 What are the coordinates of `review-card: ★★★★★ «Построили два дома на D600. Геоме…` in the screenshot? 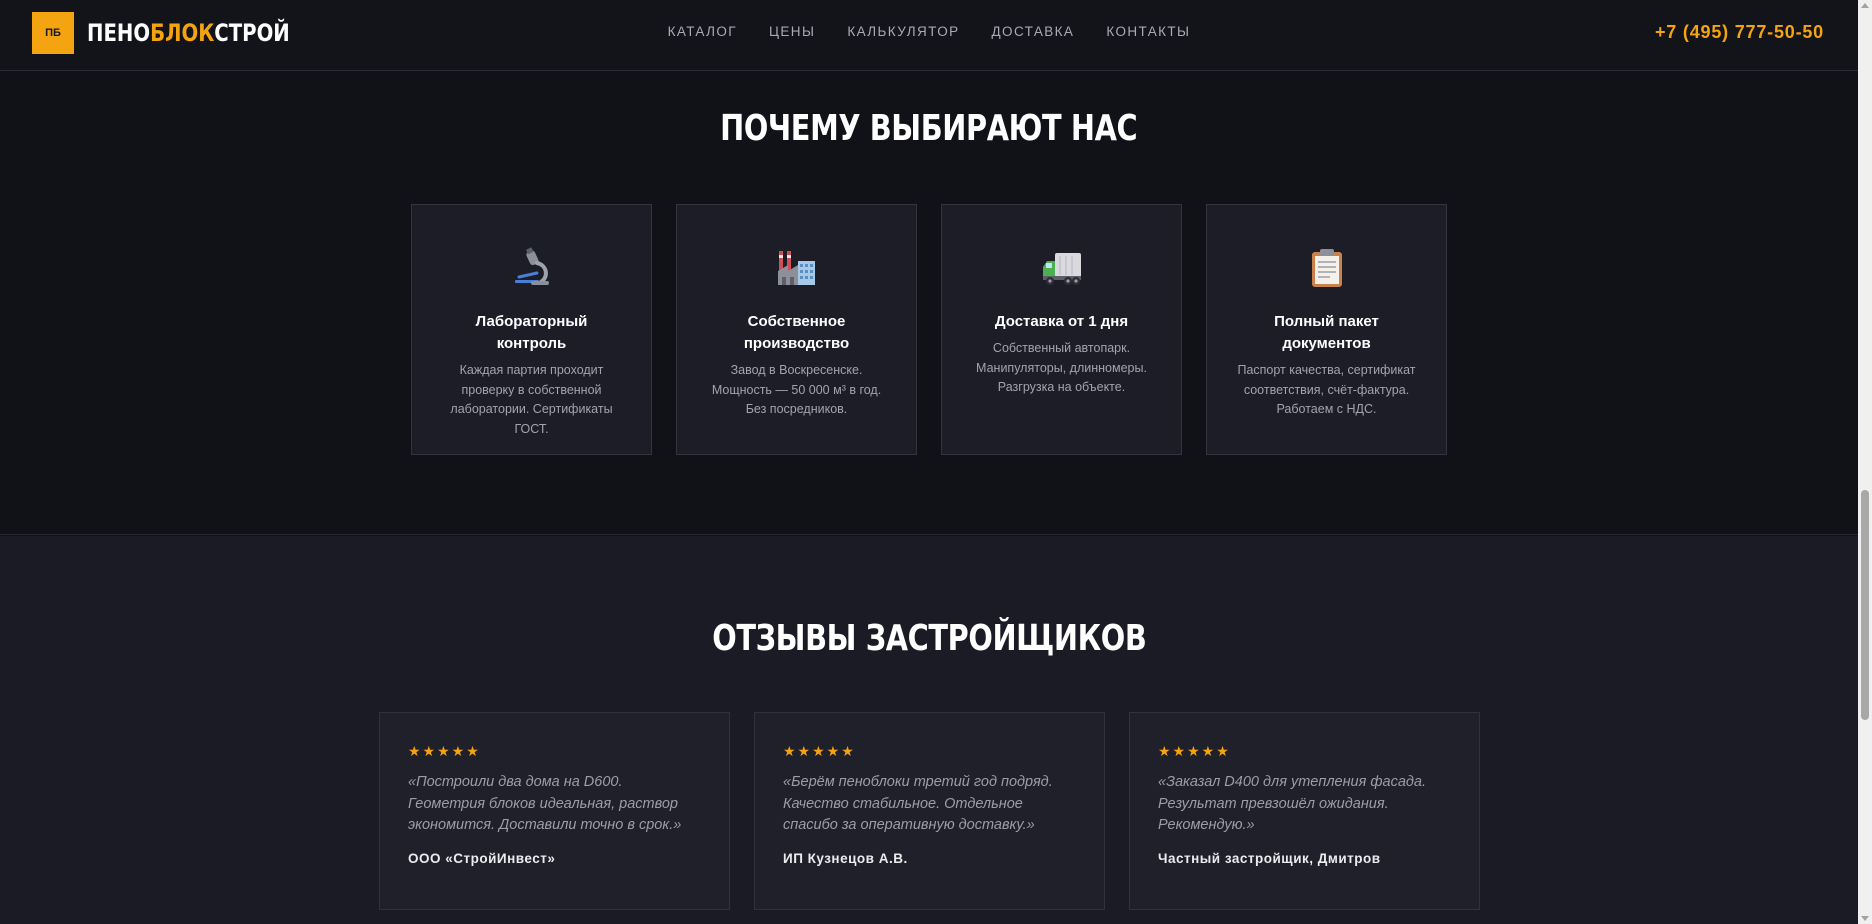 It's located at (554, 811).